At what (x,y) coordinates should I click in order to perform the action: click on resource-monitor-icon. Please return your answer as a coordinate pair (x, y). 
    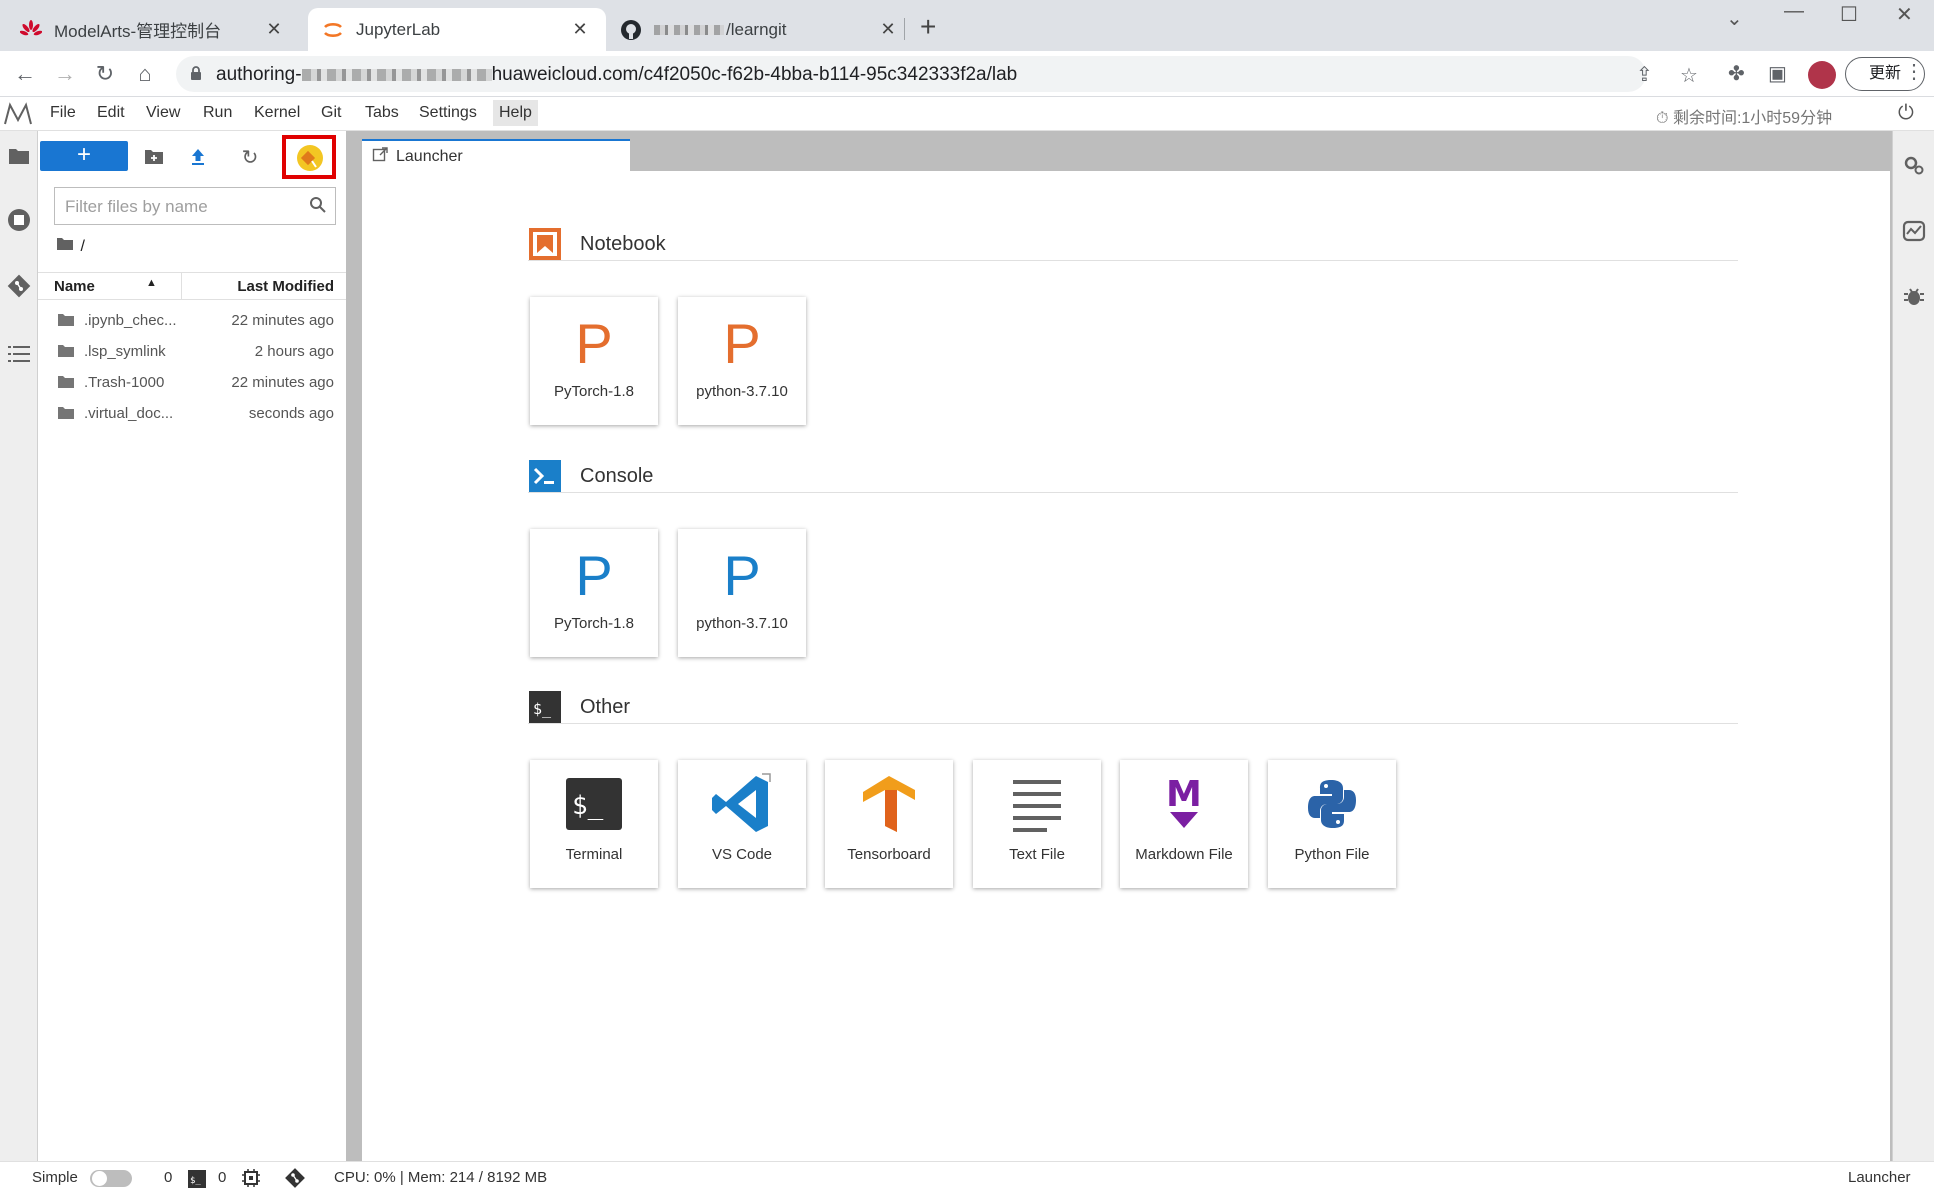
    Looking at the image, I should click on (1914, 231).